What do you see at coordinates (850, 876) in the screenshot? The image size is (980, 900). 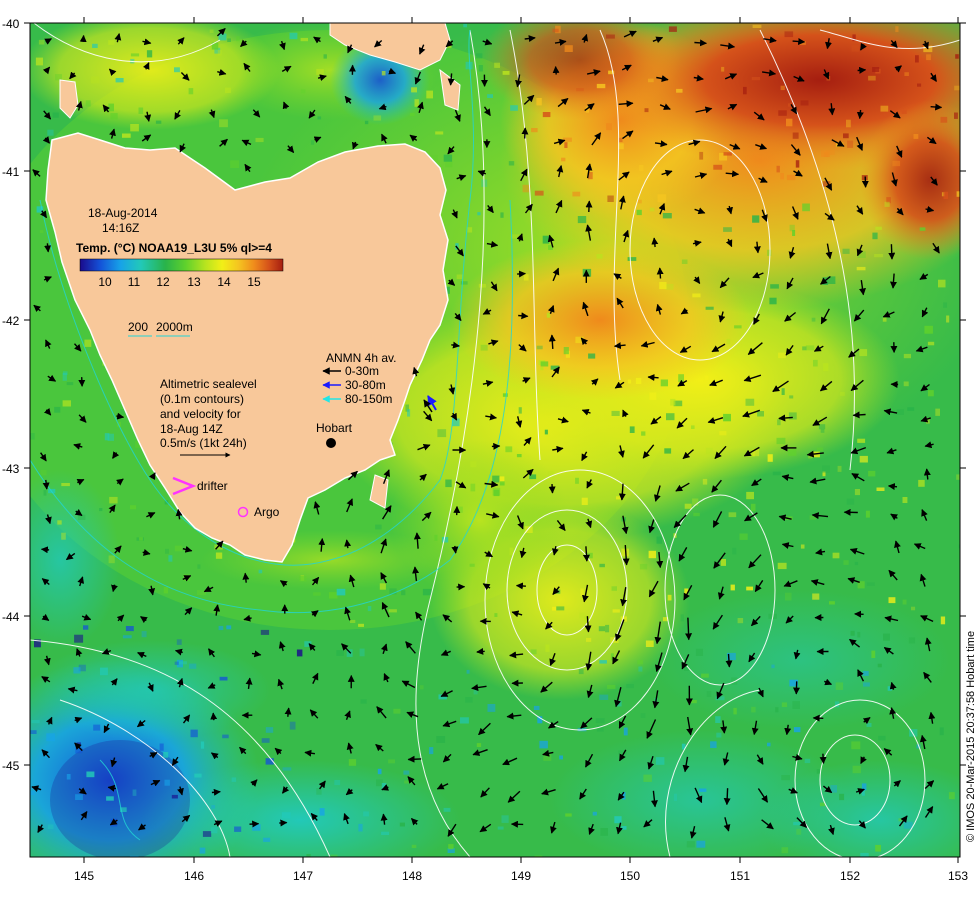 I see `x-tick-label: 152` at bounding box center [850, 876].